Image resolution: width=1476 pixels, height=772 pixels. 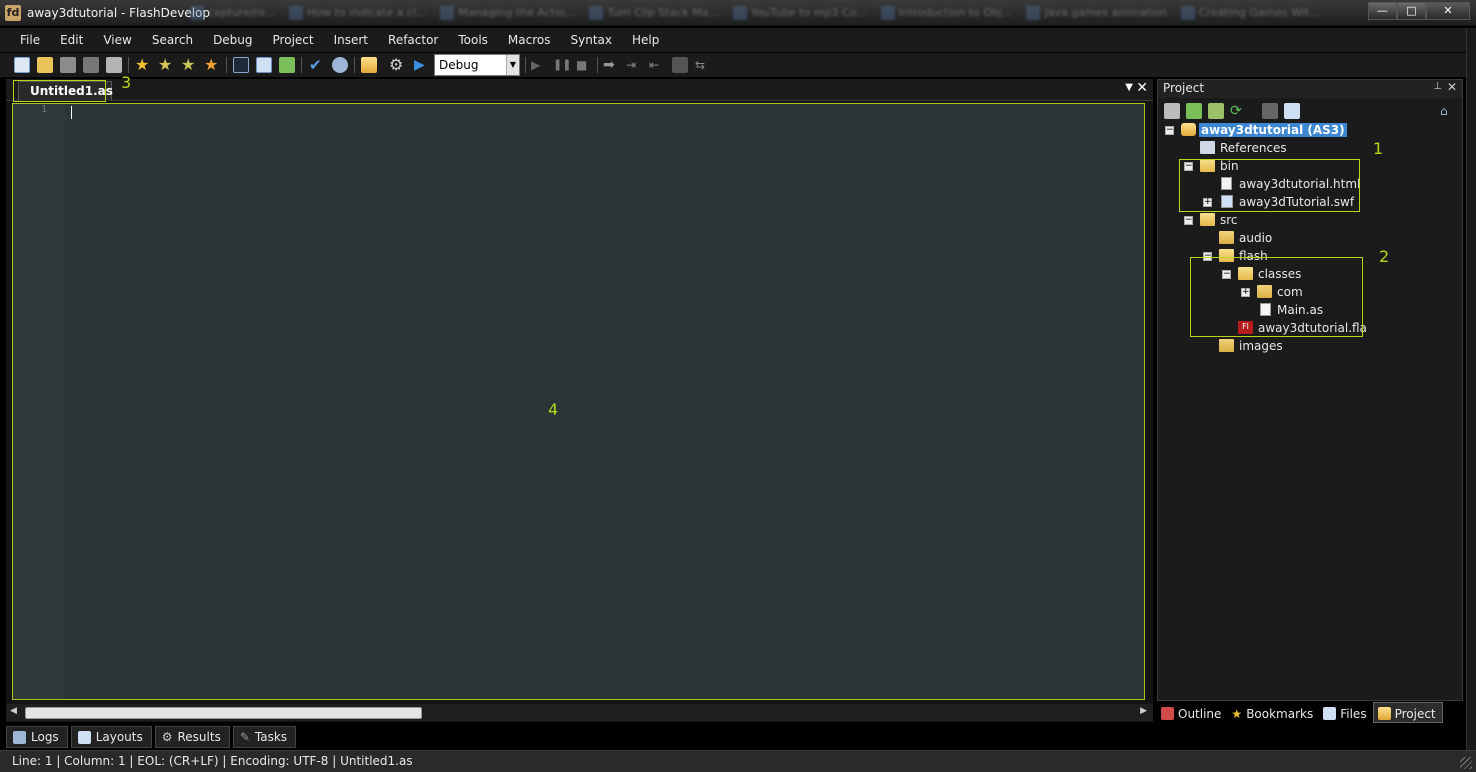 What do you see at coordinates (1238, 111) in the screenshot?
I see `refresh-icon: ⟳` at bounding box center [1238, 111].